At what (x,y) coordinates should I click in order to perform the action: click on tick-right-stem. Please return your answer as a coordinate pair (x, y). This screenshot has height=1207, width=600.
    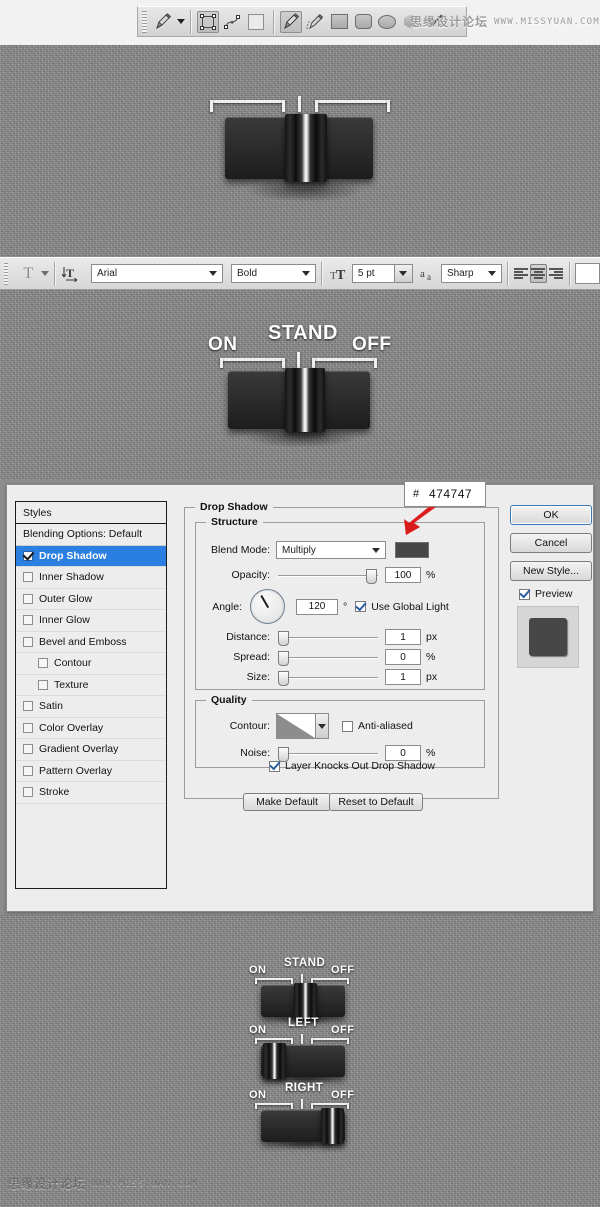
    Looking at the image, I should click on (312, 1106).